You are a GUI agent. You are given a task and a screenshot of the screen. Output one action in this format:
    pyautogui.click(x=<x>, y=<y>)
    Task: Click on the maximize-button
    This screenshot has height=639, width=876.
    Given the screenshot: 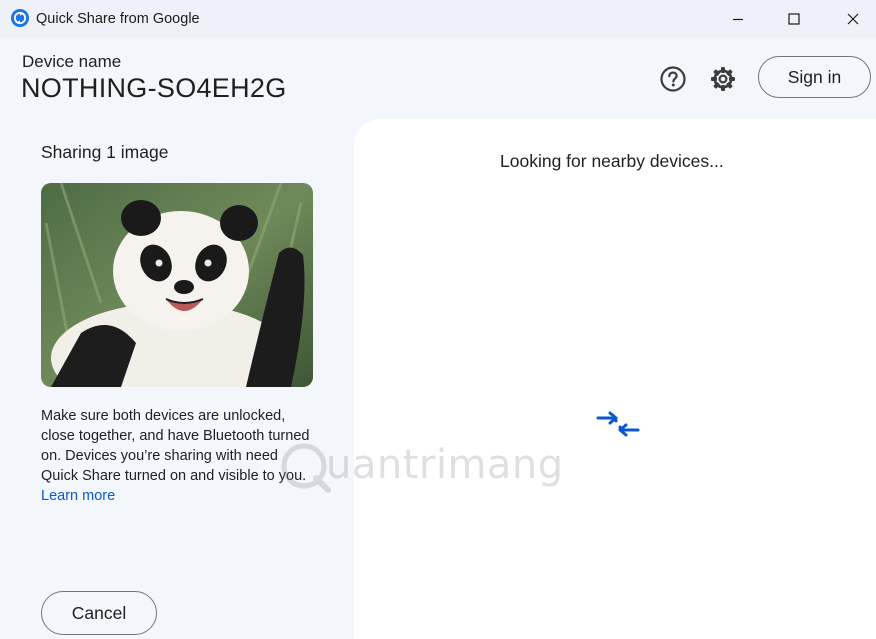 What is the action you would take?
    pyautogui.click(x=794, y=19)
    